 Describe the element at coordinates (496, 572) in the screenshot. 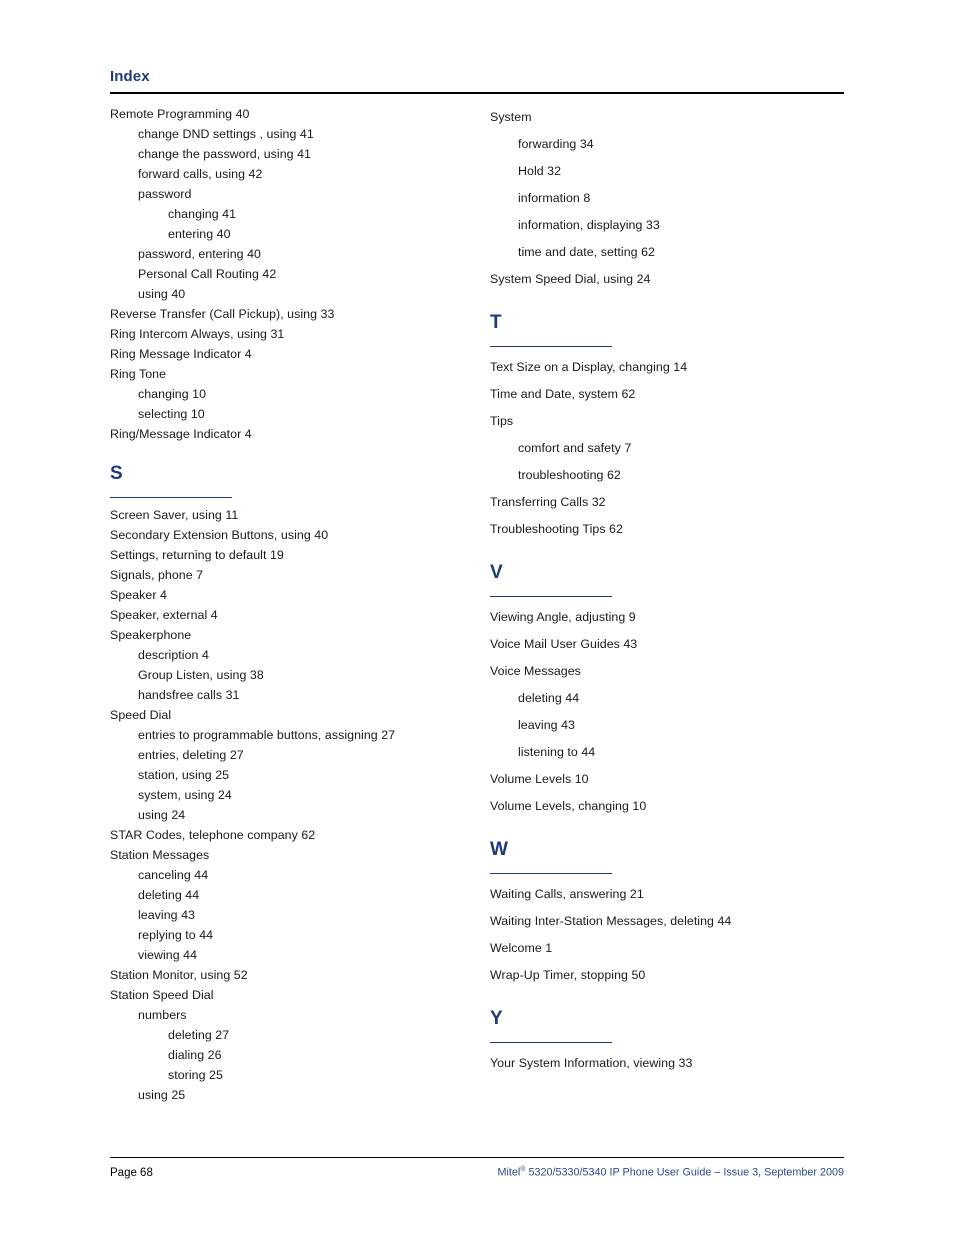

I see `letter-heading: V` at that location.